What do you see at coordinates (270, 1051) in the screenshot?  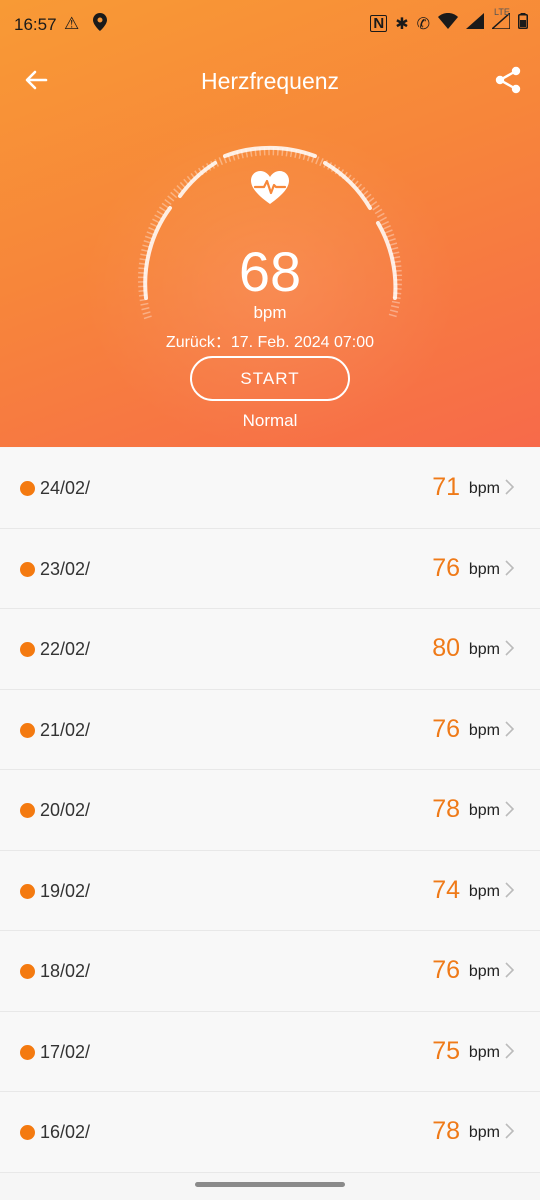 I see `history-row: 17/02/ 75 bpm` at bounding box center [270, 1051].